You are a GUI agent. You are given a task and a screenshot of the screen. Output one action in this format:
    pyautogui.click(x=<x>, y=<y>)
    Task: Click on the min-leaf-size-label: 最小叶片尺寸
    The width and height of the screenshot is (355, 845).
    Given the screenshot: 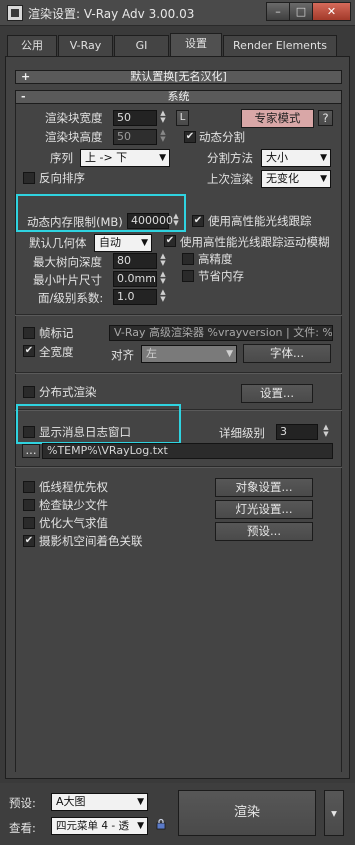 What is the action you would take?
    pyautogui.click(x=67, y=280)
    